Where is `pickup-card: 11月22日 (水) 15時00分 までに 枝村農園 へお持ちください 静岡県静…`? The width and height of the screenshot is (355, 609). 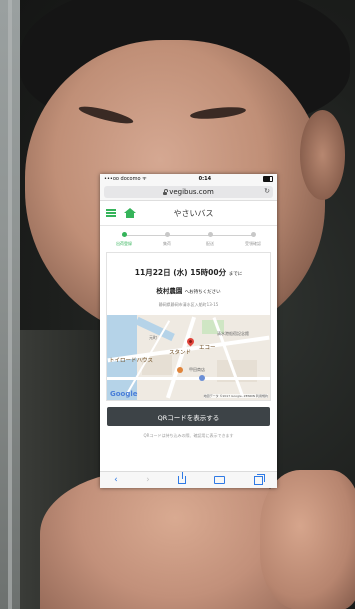
pickup-card: 11月22日 (水) 15時00分 までに 枝村農園 へお持ちください 静岡県静… is located at coordinates (188, 326).